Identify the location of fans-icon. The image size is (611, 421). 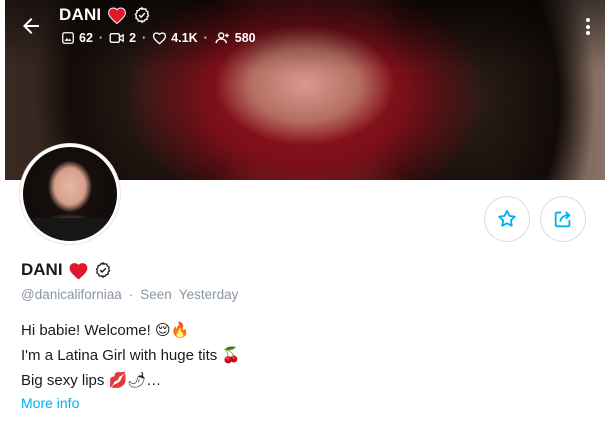
(222, 38).